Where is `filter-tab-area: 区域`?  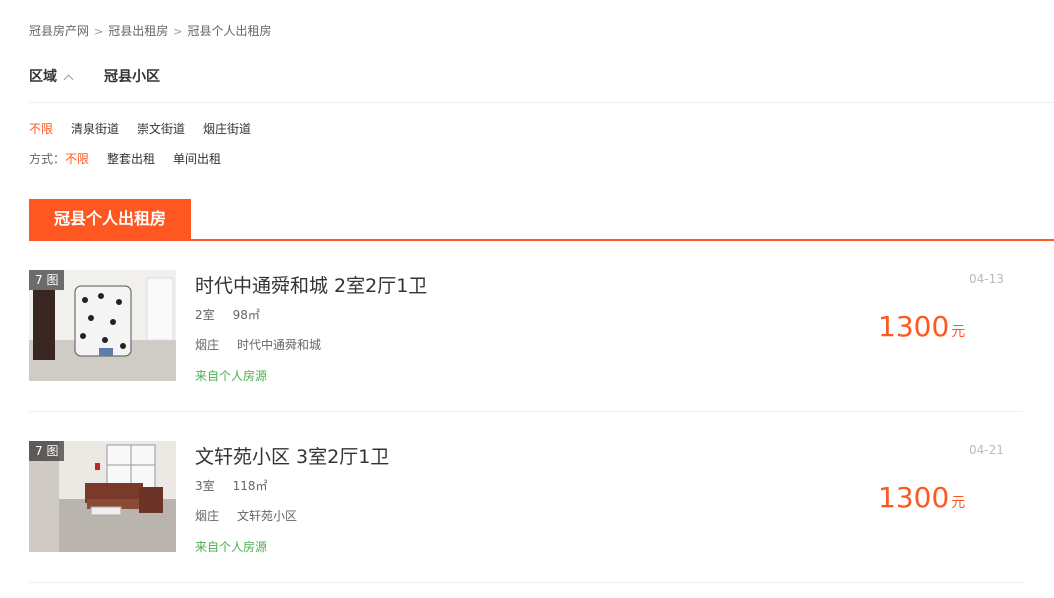
filter-tab-area: 区域 is located at coordinates (51, 76).